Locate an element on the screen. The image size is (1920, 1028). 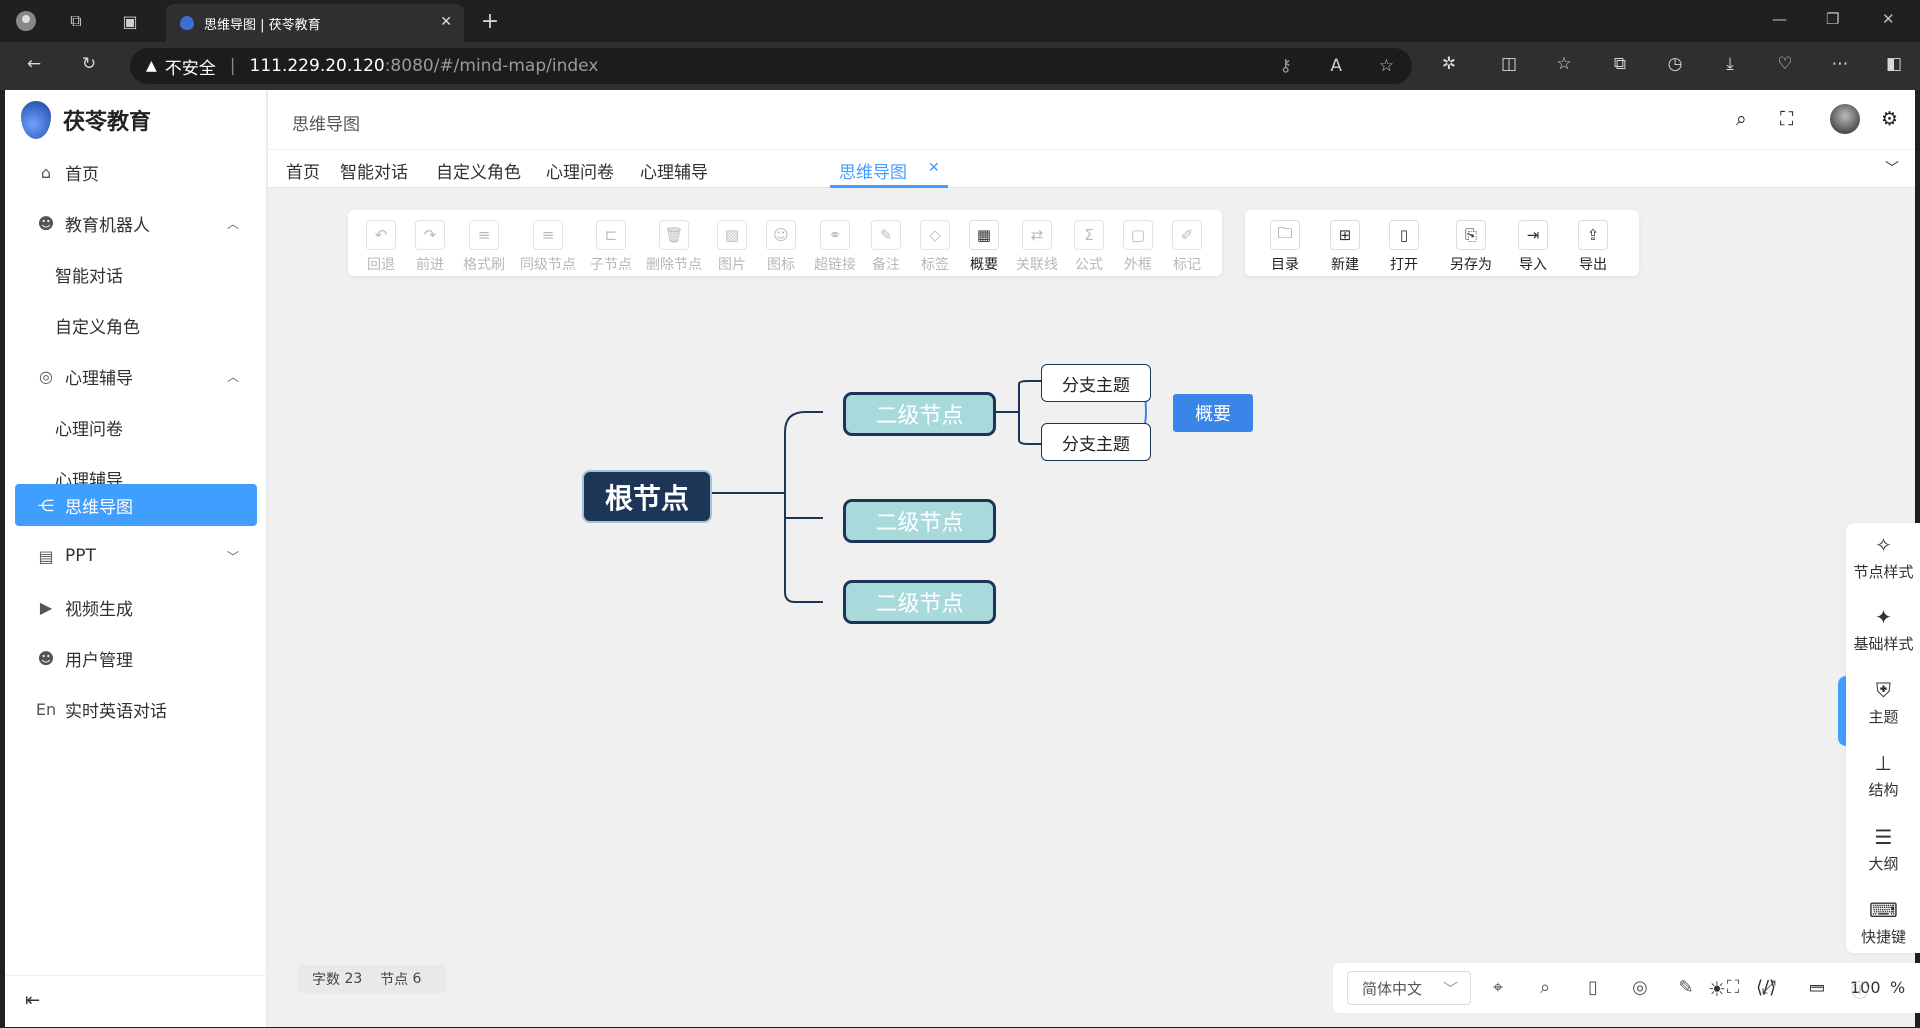
right-panel: ✧ 节点样式 ✦ 基础样式 ⛨ 主题 ⊥ 结构 ☰ 大纲 ⌨ 快捷键 is located at coordinates (1883, 738).